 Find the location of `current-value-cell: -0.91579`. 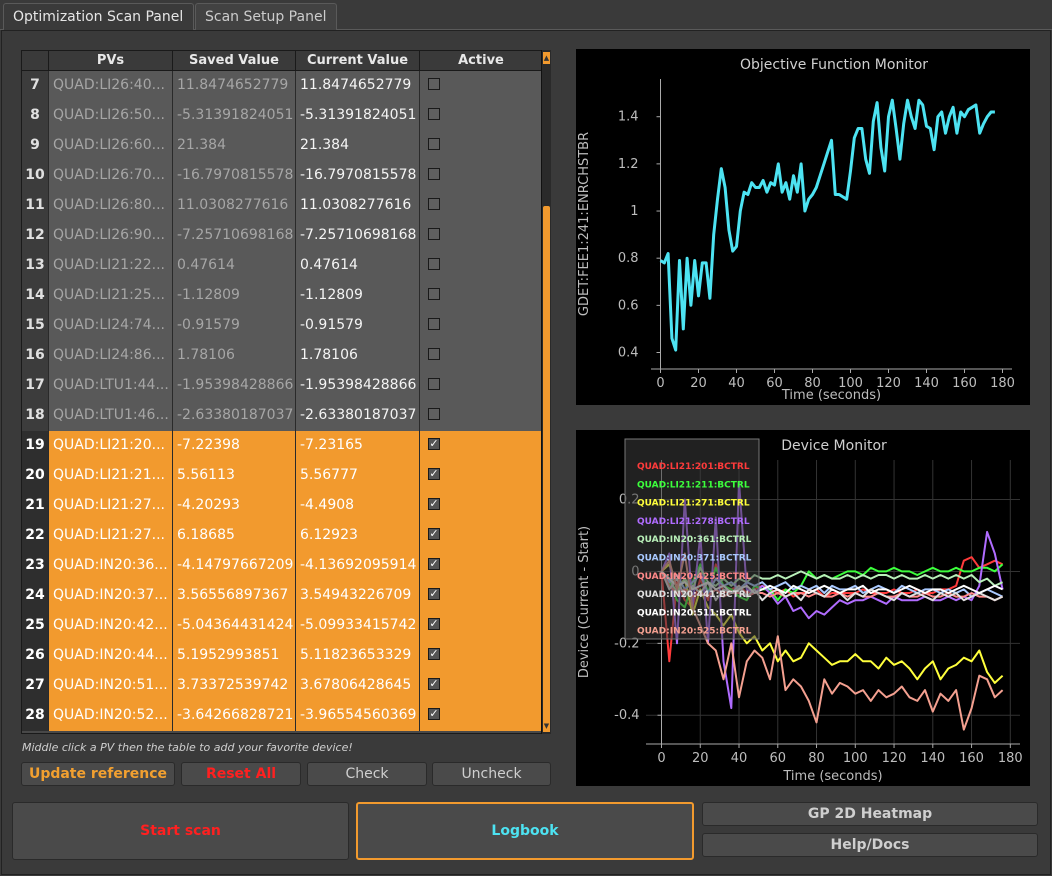

current-value-cell: -0.91579 is located at coordinates (358, 326).